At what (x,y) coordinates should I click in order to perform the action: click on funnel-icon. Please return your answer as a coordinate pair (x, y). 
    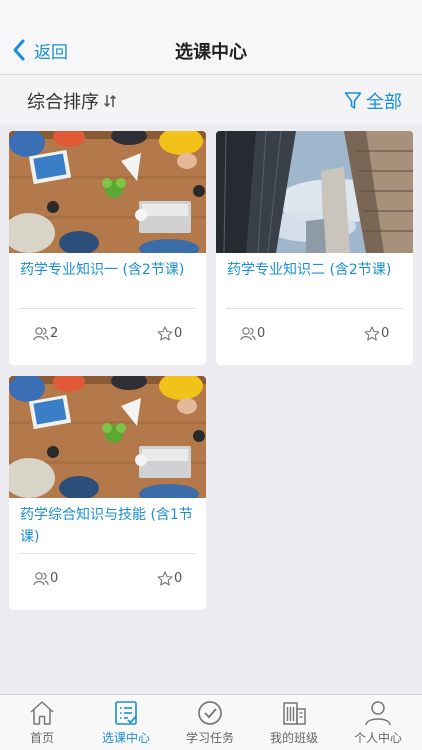
    Looking at the image, I should click on (353, 100).